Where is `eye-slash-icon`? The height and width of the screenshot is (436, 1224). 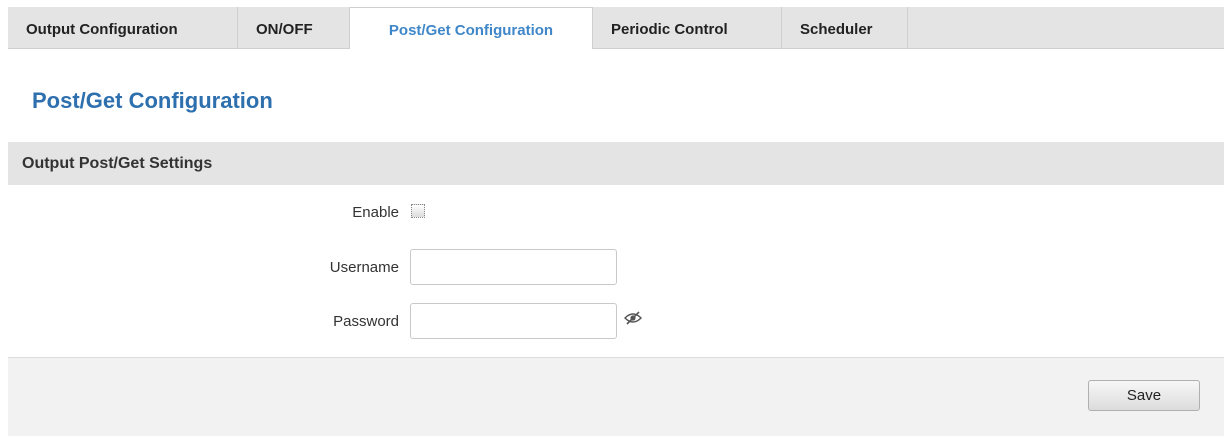 eye-slash-icon is located at coordinates (633, 318).